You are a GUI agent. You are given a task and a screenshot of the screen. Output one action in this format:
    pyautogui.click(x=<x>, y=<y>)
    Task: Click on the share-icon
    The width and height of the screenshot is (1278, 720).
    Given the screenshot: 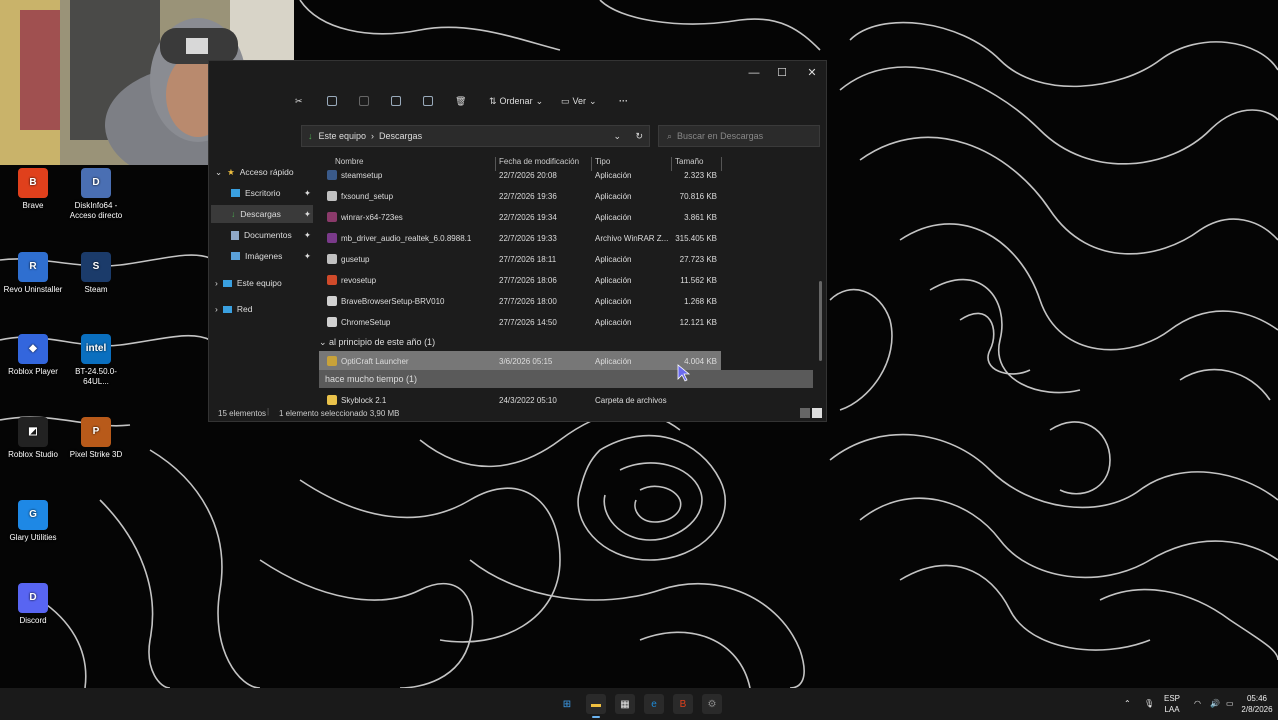 What is the action you would take?
    pyautogui.click(x=428, y=101)
    